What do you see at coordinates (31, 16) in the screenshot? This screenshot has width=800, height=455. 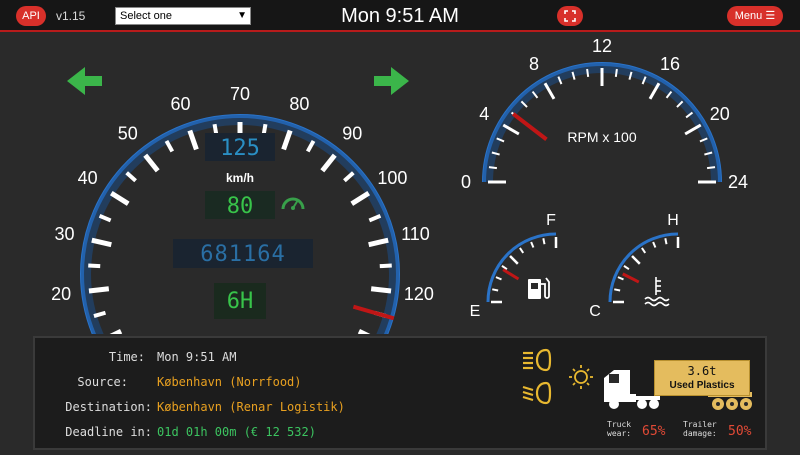 I see `api-button: API` at bounding box center [31, 16].